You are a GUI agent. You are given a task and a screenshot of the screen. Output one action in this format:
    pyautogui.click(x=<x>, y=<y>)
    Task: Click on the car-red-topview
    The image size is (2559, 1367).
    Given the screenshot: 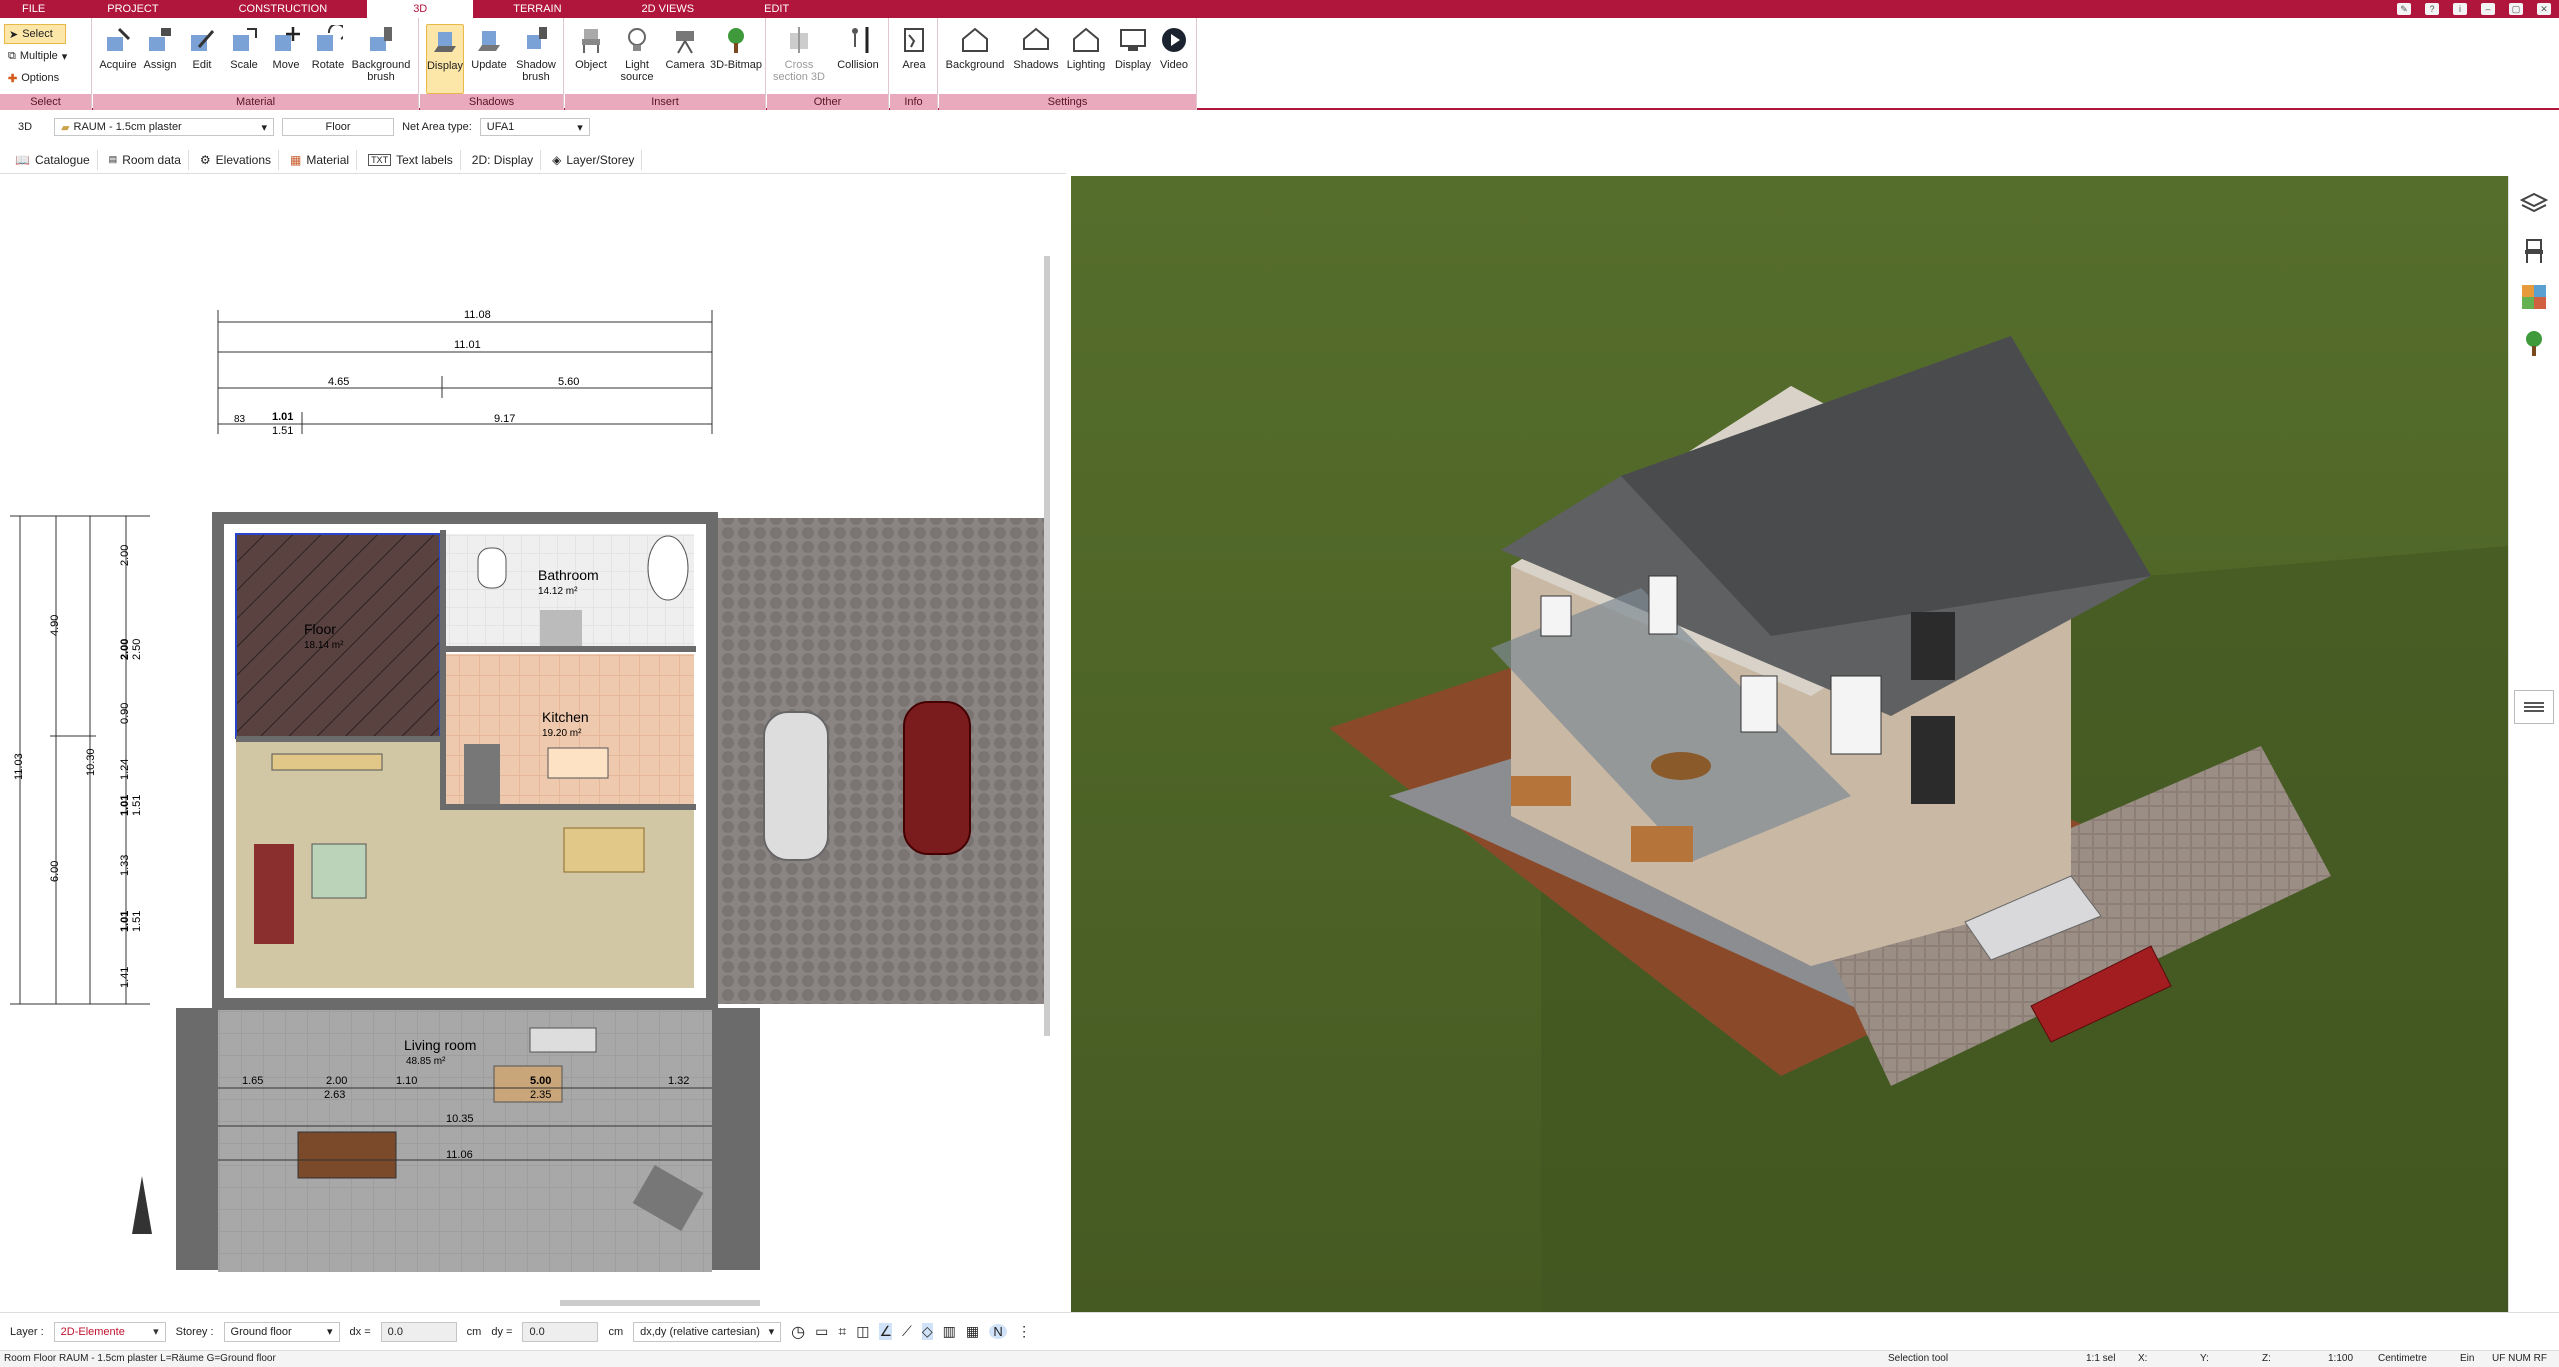 What is the action you would take?
    pyautogui.click(x=937, y=778)
    